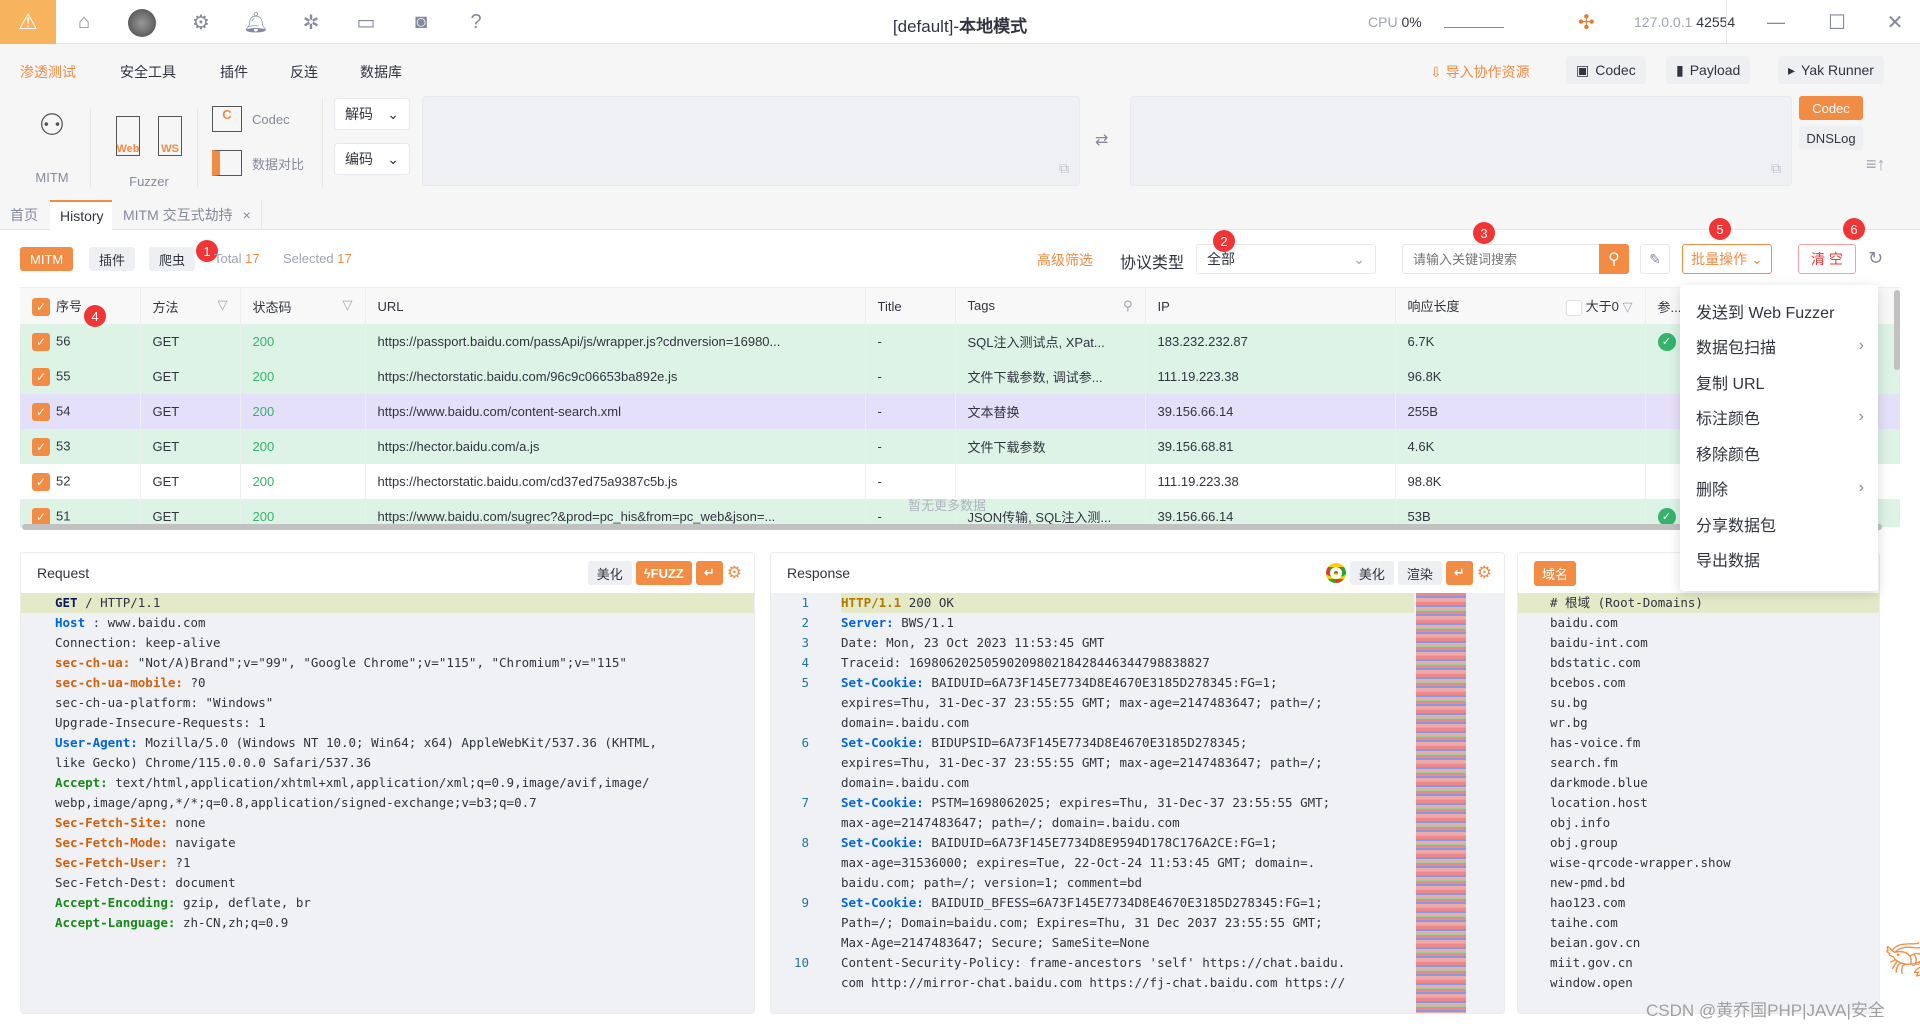 This screenshot has width=1920, height=1029. Describe the element at coordinates (81, 215) in the screenshot. I see `tab-history: History` at that location.